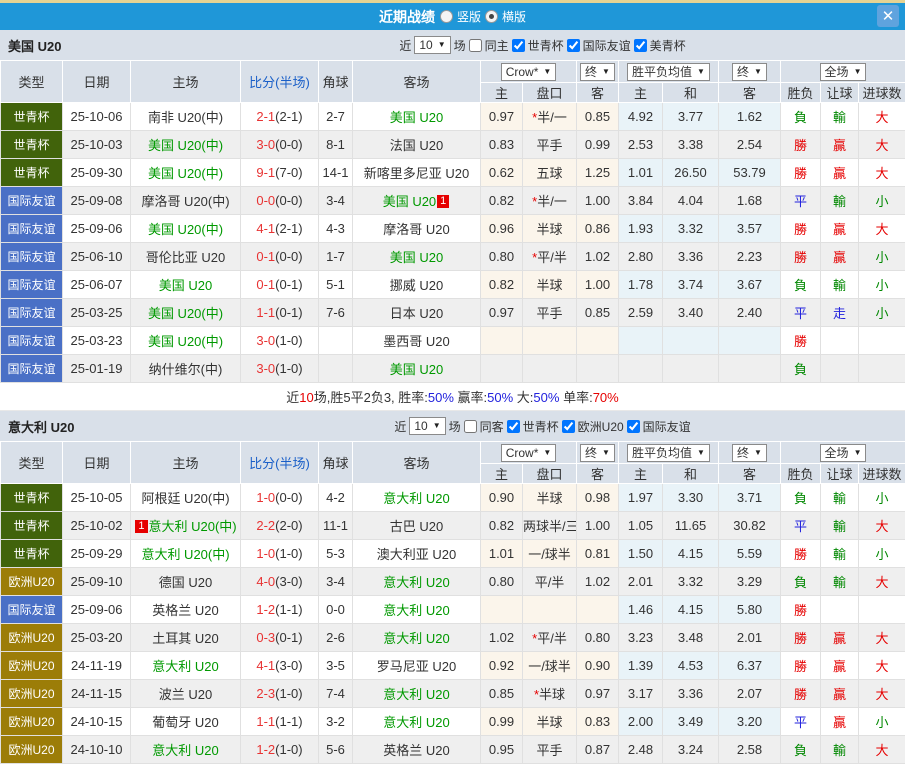 Image resolution: width=905 pixels, height=764 pixels. What do you see at coordinates (598, 285) in the screenshot?
I see `cell-ah-away-odds: 1.00` at bounding box center [598, 285].